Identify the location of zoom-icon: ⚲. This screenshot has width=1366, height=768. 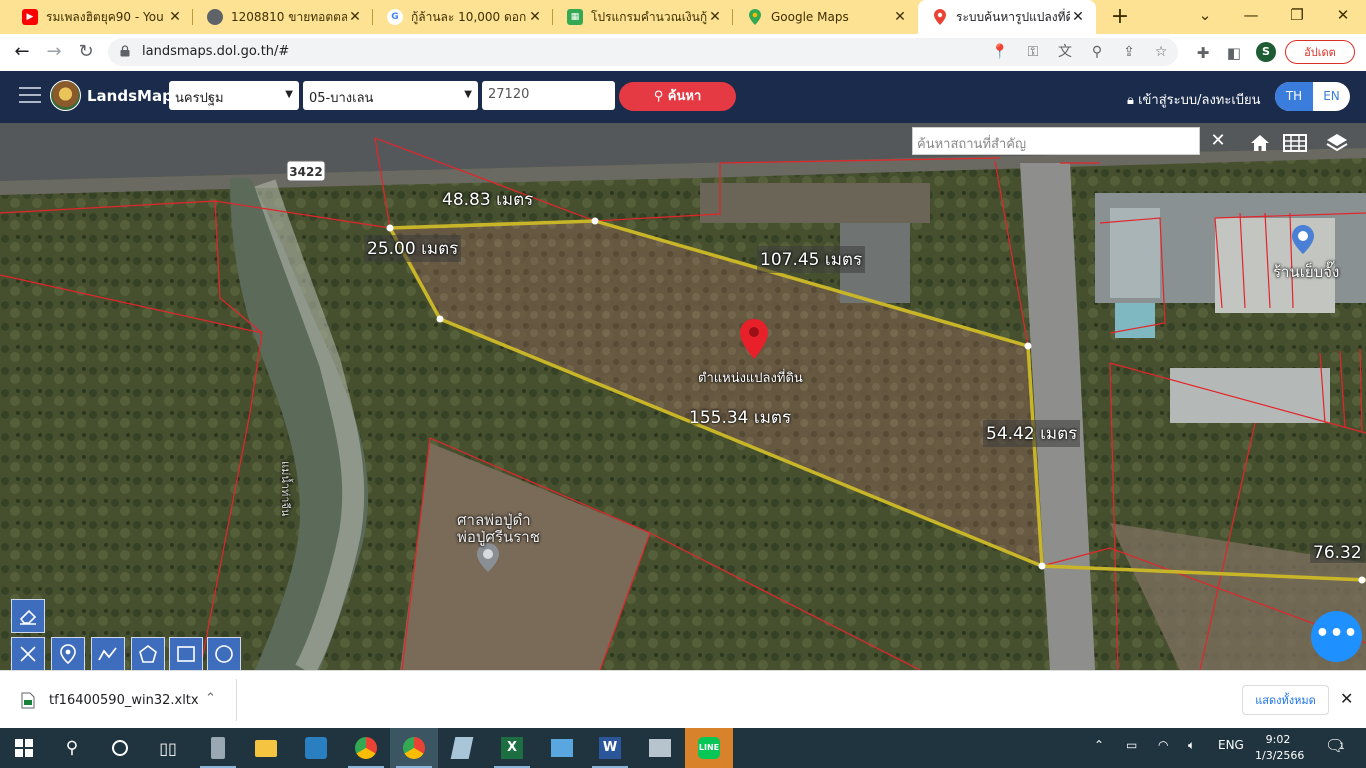
(1097, 52).